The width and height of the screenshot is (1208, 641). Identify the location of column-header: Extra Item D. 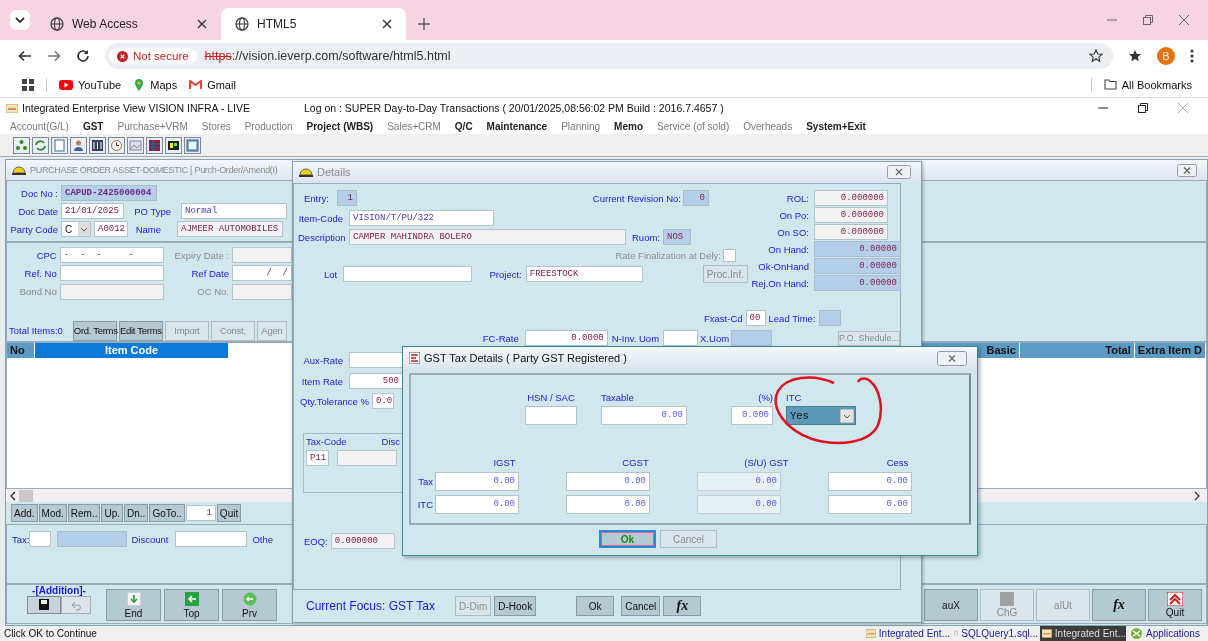
(1170, 350).